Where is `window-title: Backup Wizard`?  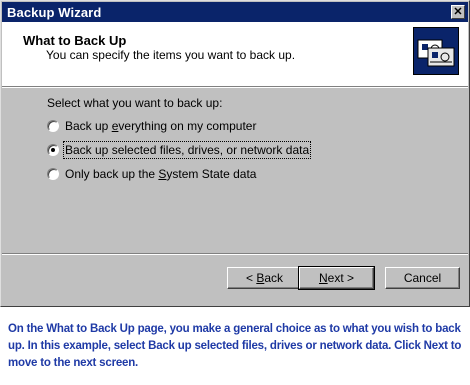
window-title: Backup Wizard is located at coordinates (54, 12).